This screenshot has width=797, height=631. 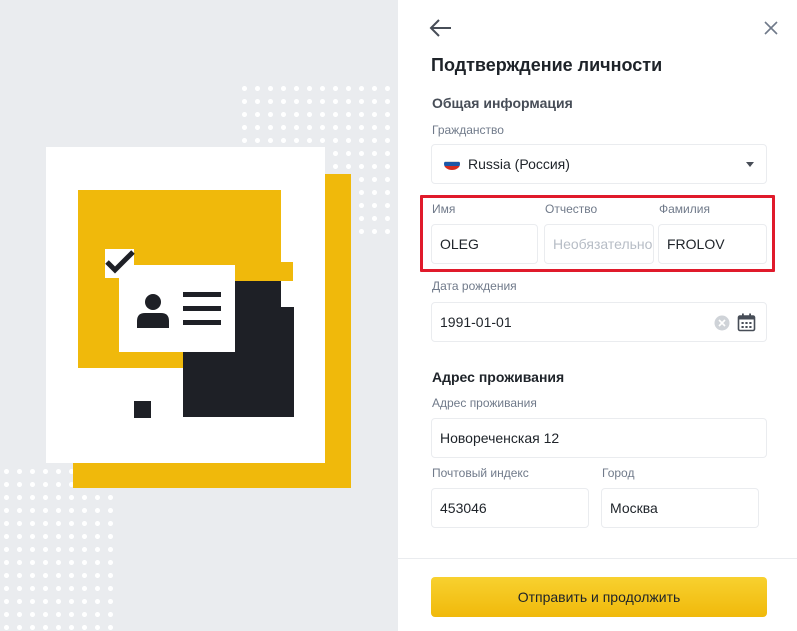 I want to click on citizenship-value: Russia (Россия), so click(x=519, y=164).